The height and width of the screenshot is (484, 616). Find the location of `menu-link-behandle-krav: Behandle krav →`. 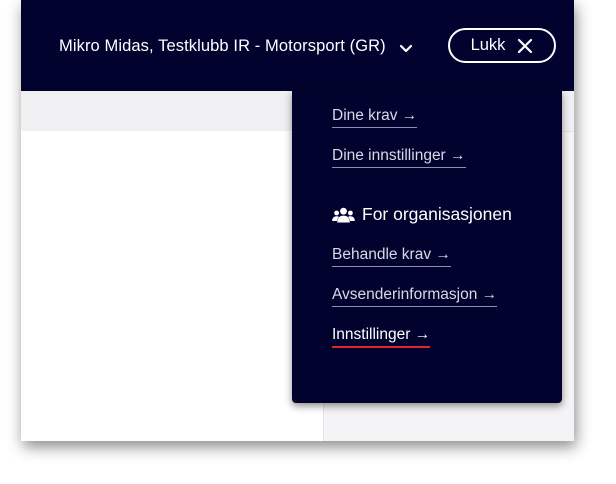

menu-link-behandle-krav: Behandle krav → is located at coordinates (391, 256).